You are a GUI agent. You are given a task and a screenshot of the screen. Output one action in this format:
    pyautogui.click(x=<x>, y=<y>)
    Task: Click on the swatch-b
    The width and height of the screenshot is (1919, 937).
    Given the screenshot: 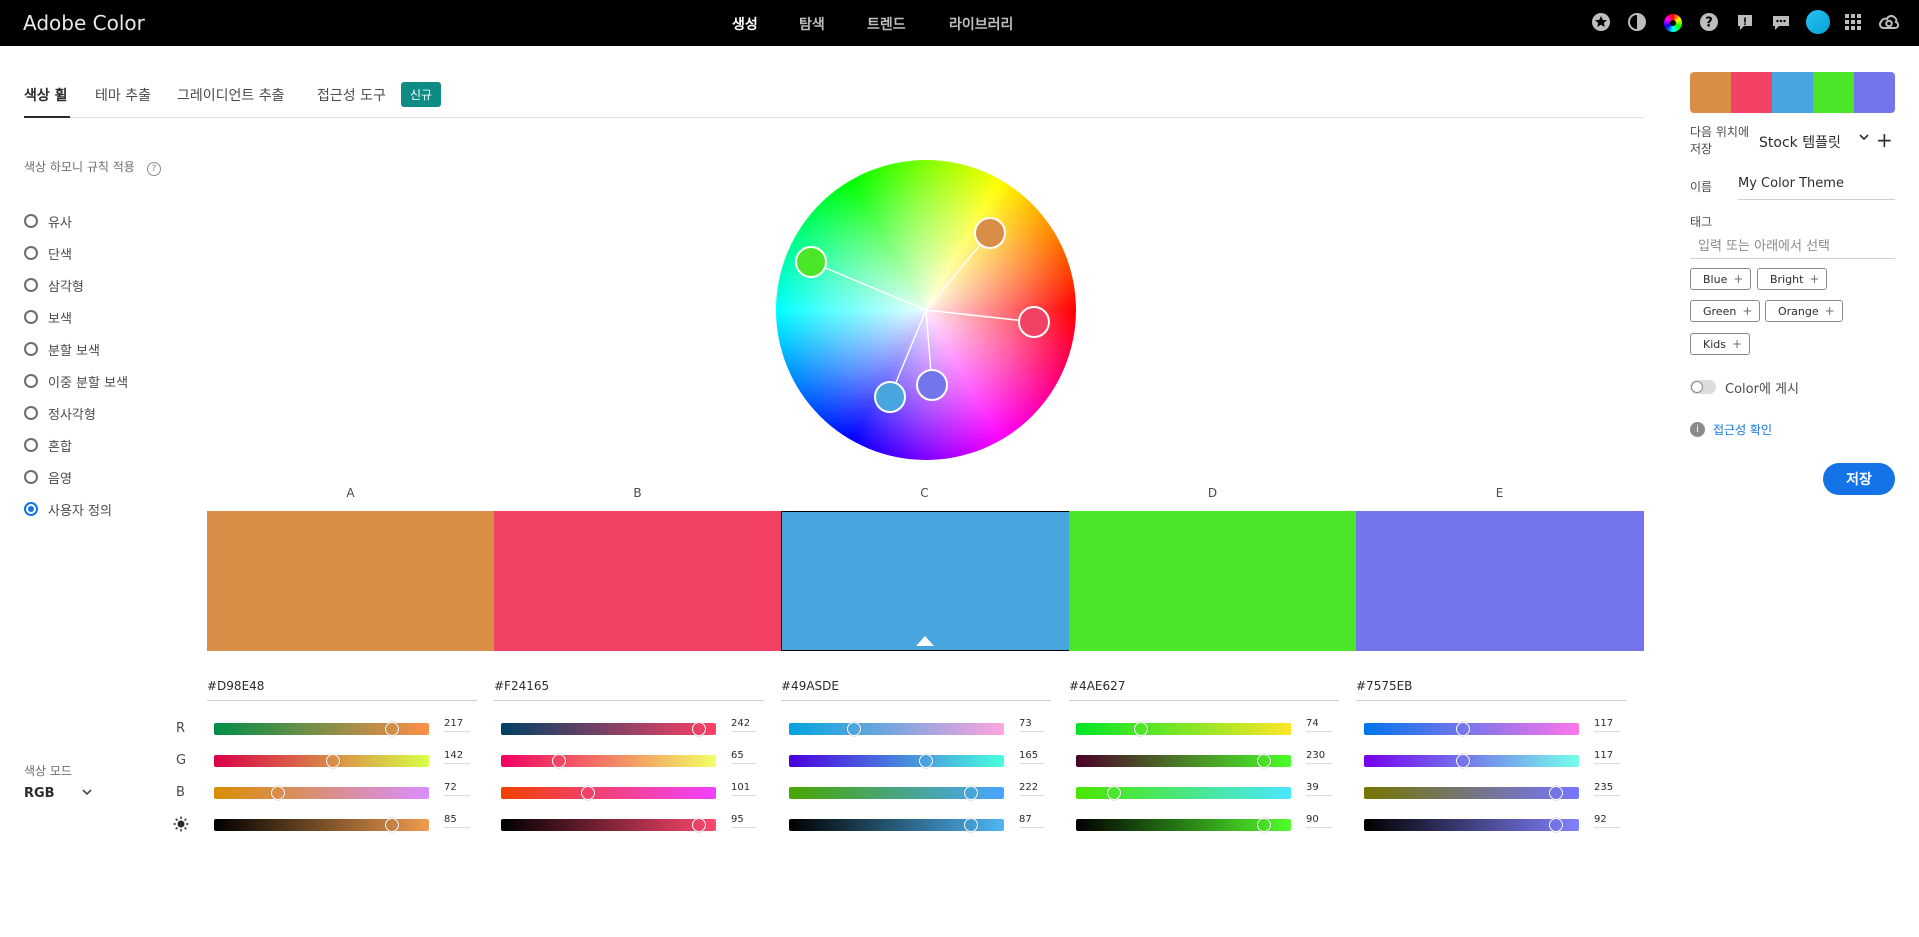 What is the action you would take?
    pyautogui.click(x=638, y=581)
    